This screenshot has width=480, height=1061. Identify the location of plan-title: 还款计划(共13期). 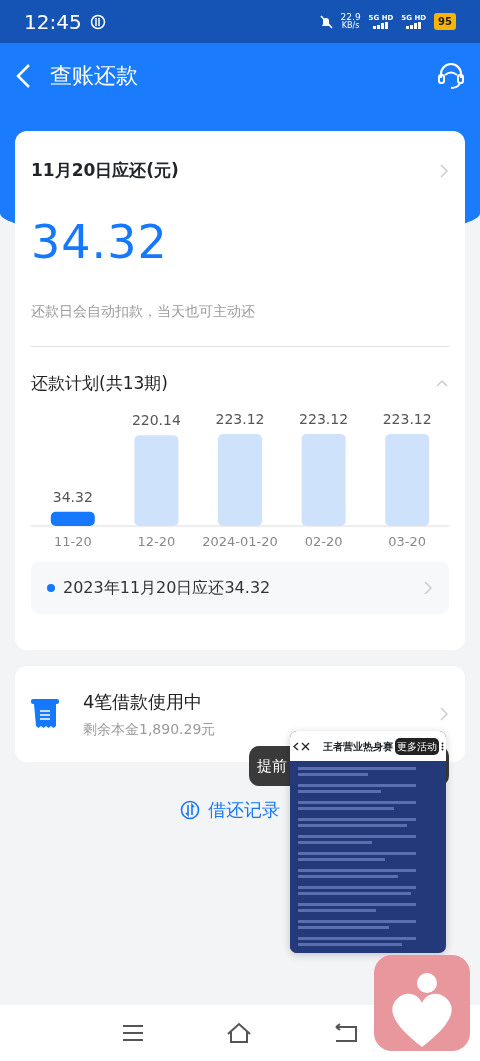
(99, 383).